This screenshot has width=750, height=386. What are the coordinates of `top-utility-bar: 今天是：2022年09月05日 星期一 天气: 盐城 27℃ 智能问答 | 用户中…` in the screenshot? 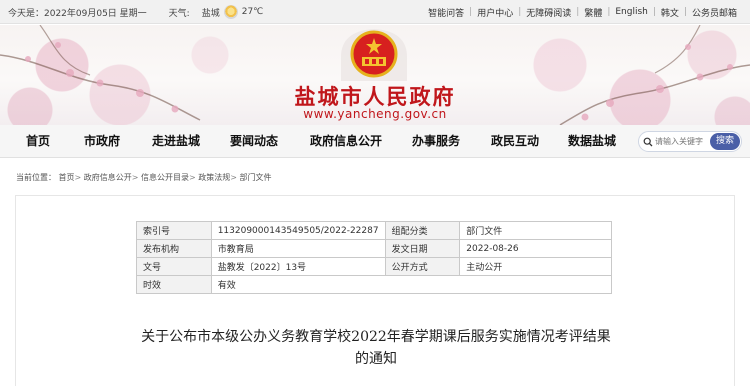 It's located at (375, 12).